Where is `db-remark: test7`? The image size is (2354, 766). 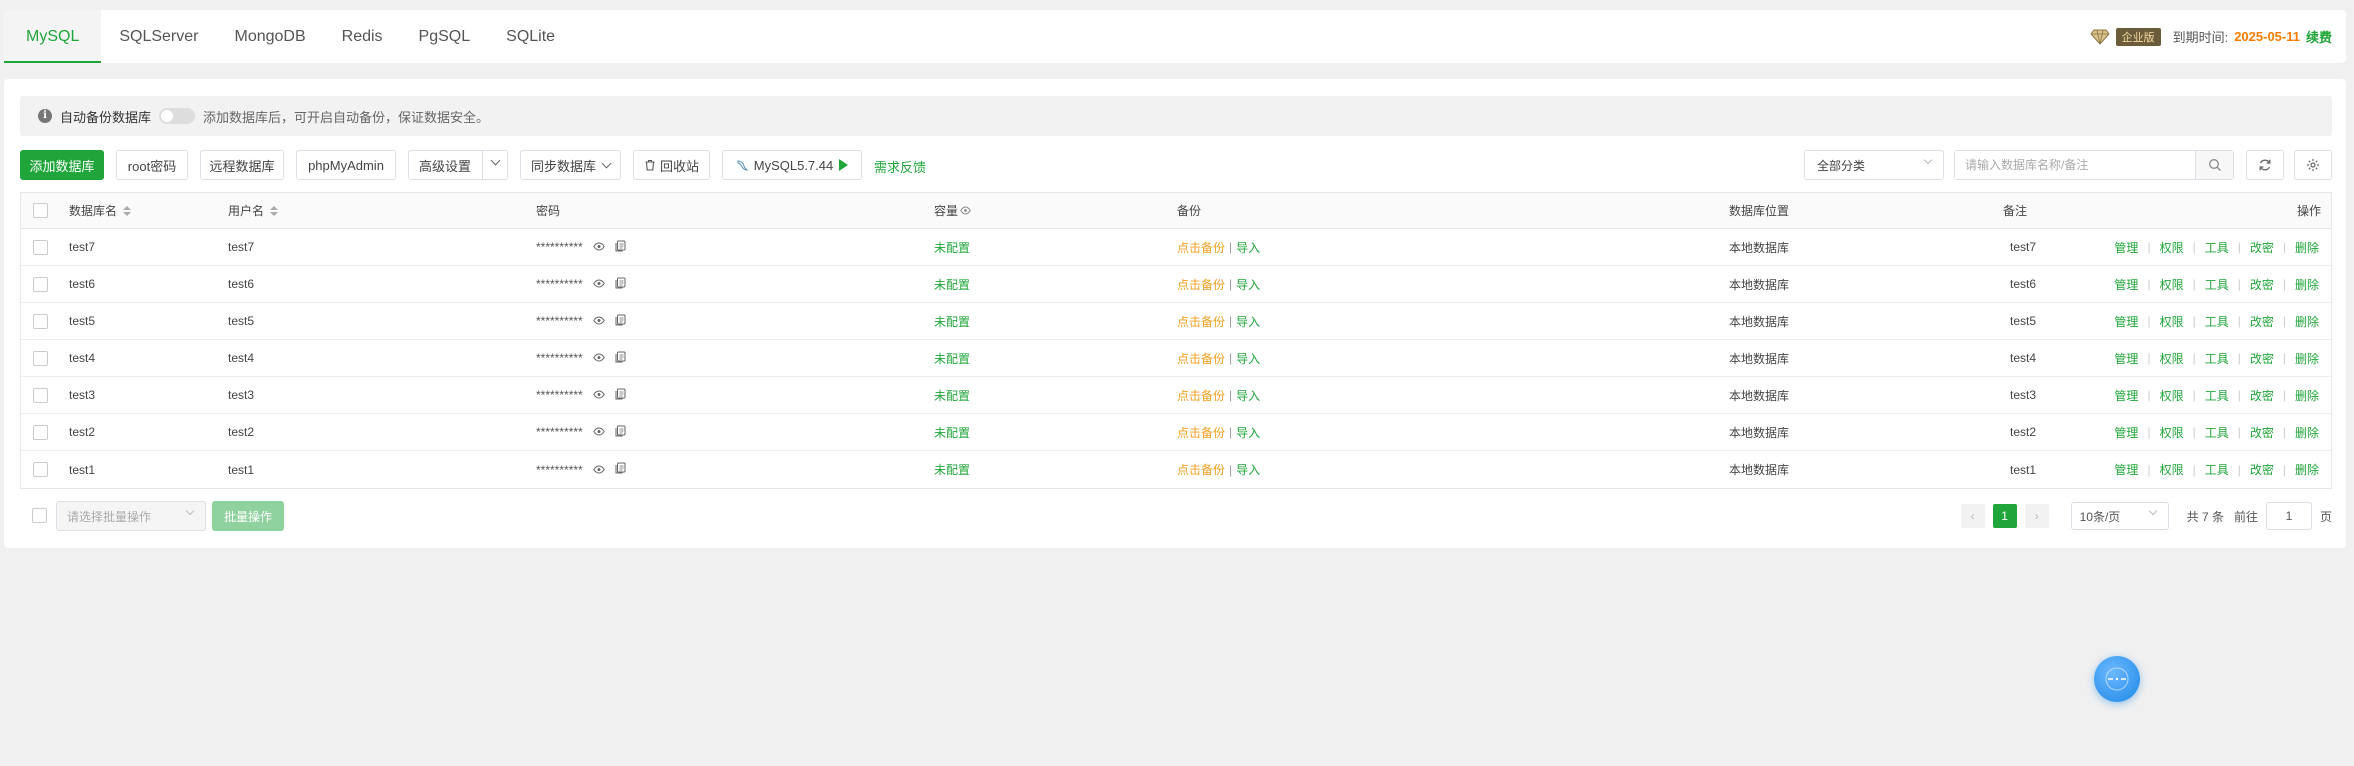 db-remark: test7 is located at coordinates (2023, 247).